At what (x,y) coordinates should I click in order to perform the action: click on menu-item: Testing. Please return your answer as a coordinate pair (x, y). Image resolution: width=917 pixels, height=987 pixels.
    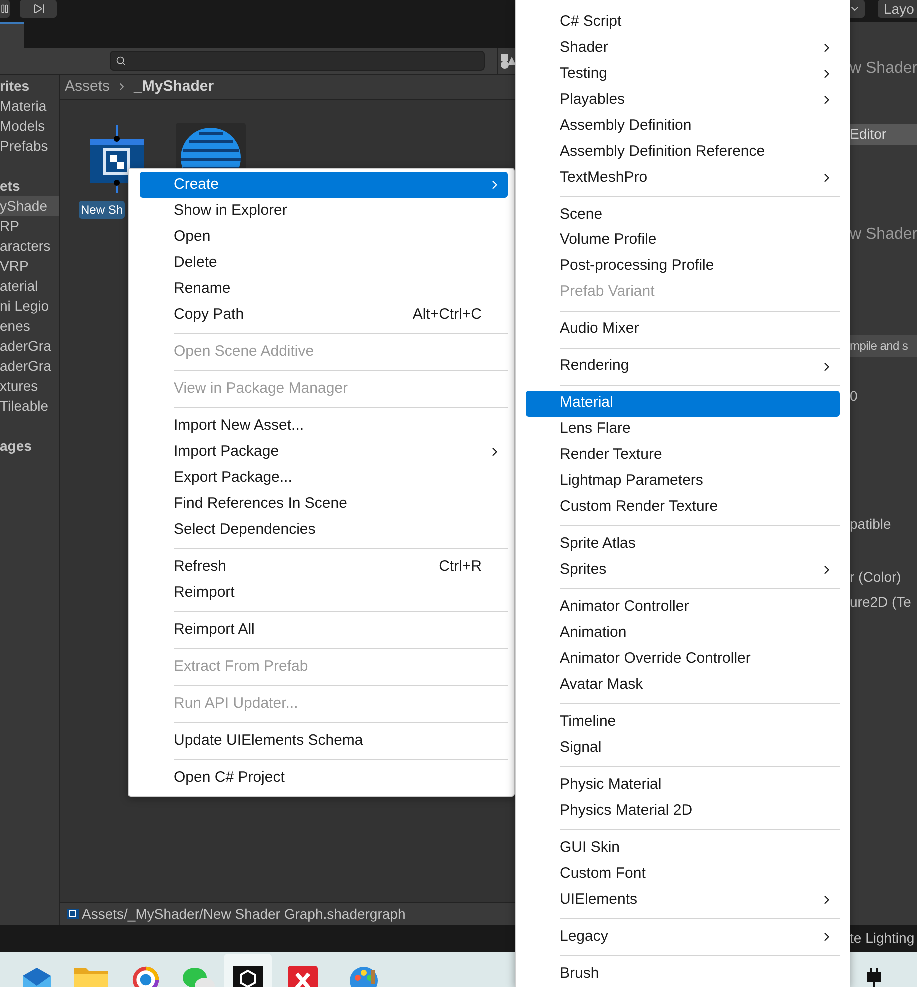
    Looking at the image, I should click on (683, 73).